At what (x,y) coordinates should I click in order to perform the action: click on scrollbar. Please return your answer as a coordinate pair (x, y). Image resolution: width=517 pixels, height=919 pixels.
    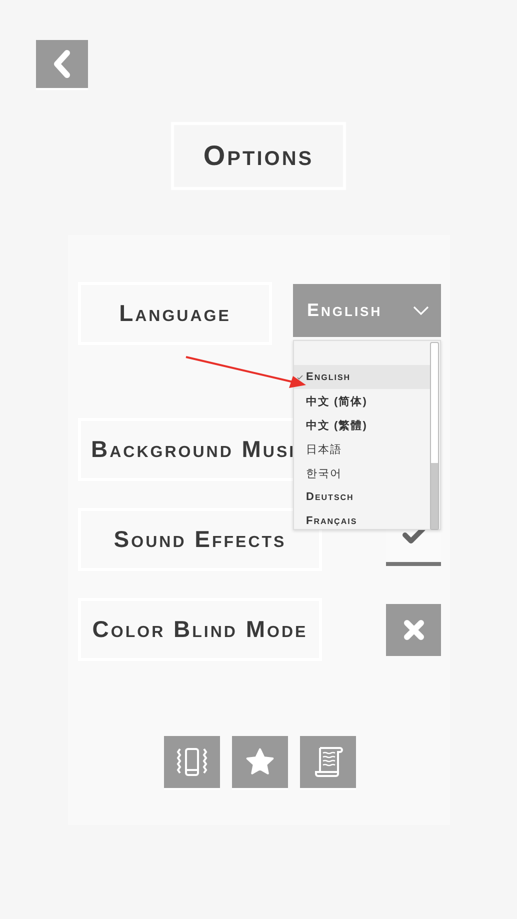
    Looking at the image, I should click on (434, 436).